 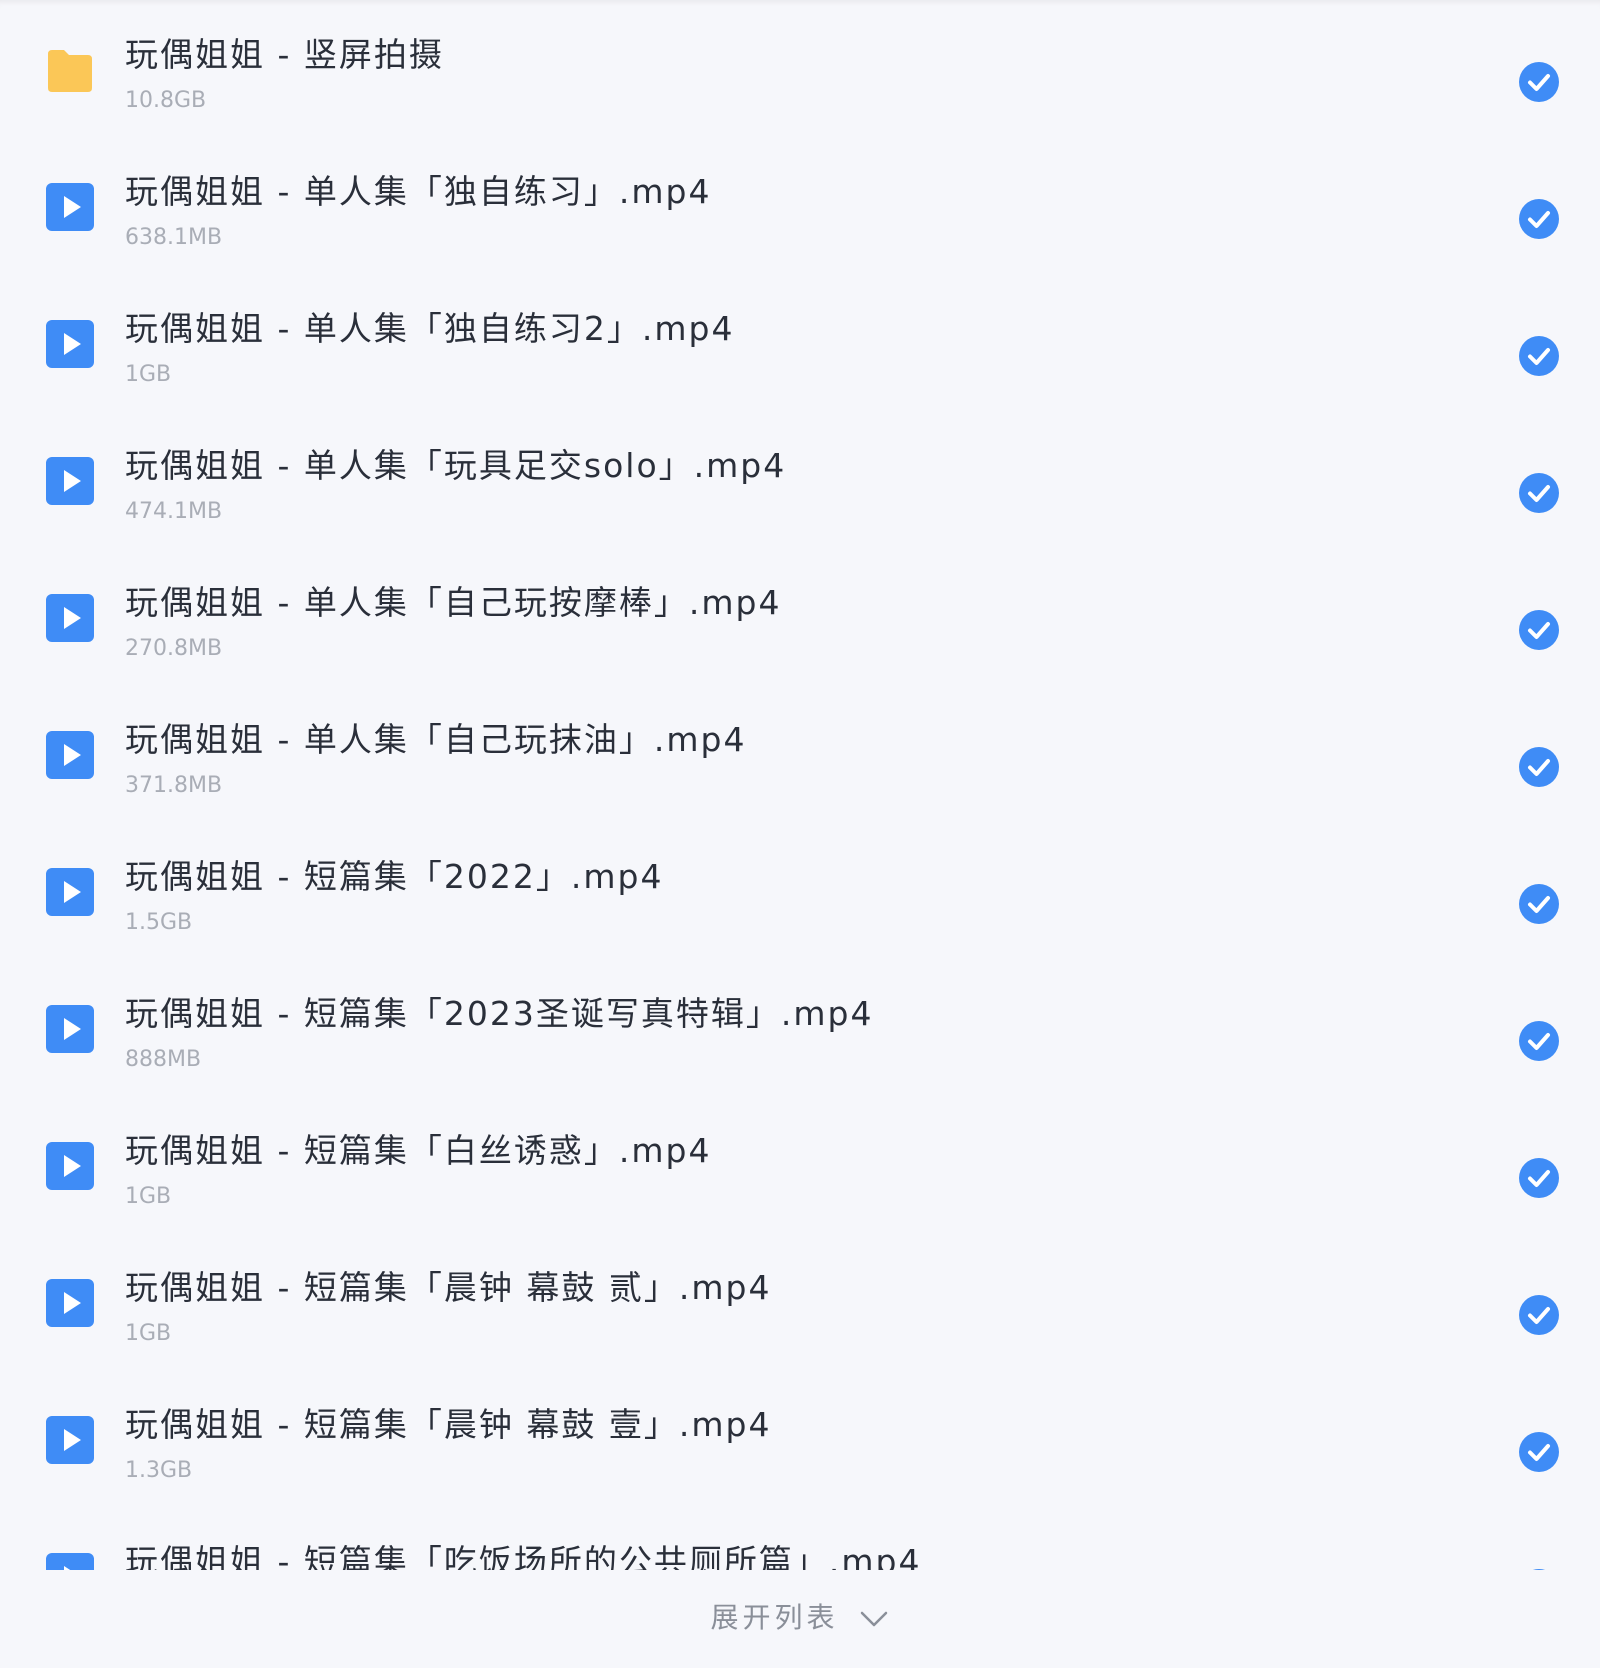 What do you see at coordinates (800, 479) in the screenshot?
I see `list-item: 玩偶姐姐 - 单人集「玩具足交solo」.mp4 474.1MB` at bounding box center [800, 479].